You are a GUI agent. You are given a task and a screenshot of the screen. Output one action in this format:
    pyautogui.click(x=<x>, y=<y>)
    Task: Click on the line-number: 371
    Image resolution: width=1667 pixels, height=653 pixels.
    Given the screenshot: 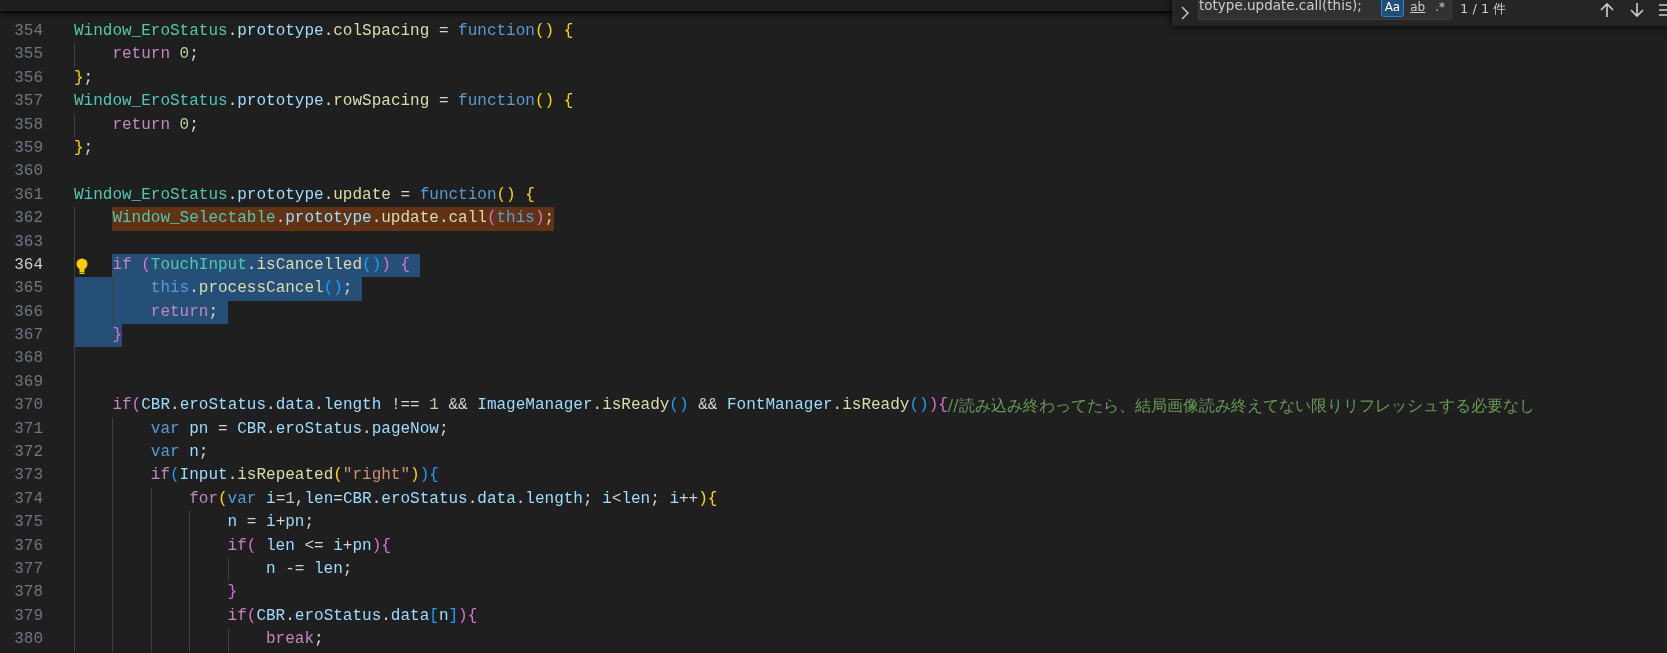 What is the action you would take?
    pyautogui.click(x=28, y=429)
    